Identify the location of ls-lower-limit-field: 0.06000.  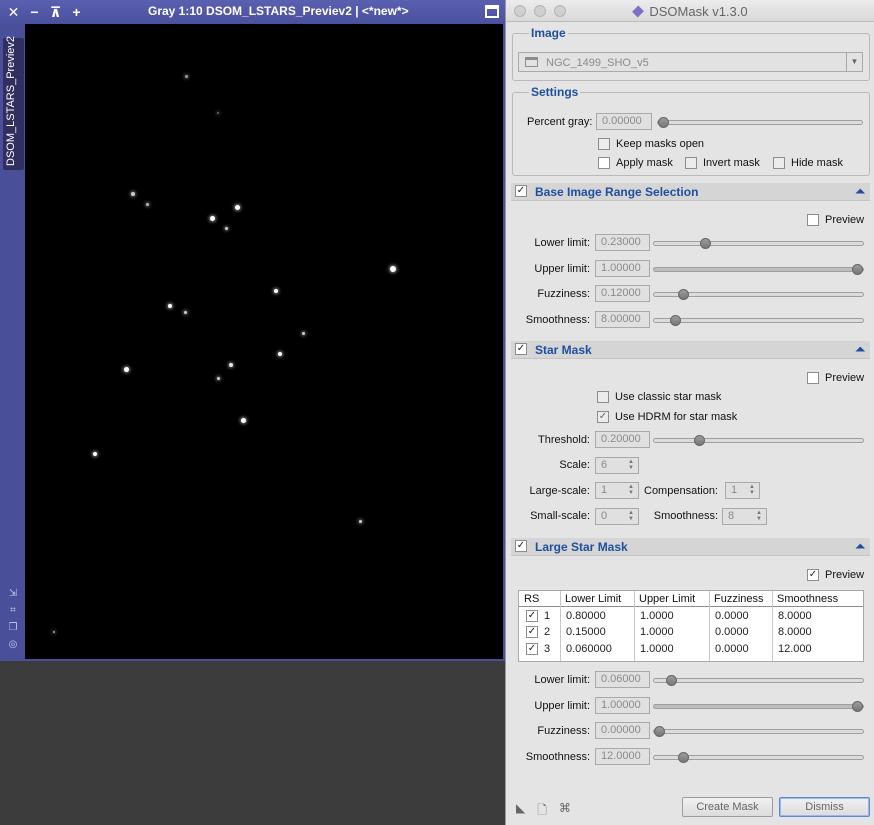
(622, 679).